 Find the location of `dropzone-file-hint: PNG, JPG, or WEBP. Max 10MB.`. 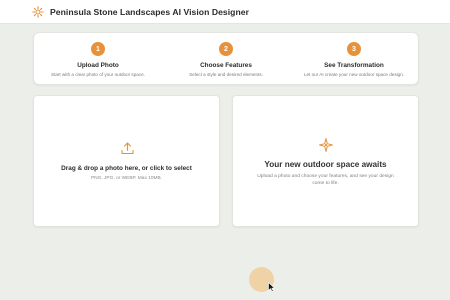

dropzone-file-hint: PNG, JPG, or WEBP. Max 10MB. is located at coordinates (126, 178).